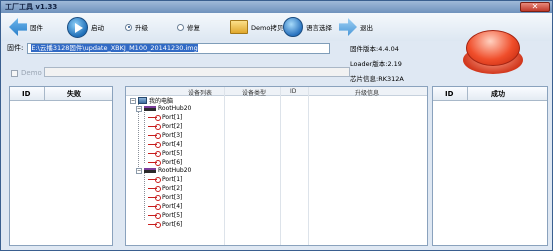  I want to click on title-bar: 工厂工具 v1.33 ✕, so click(276, 7).